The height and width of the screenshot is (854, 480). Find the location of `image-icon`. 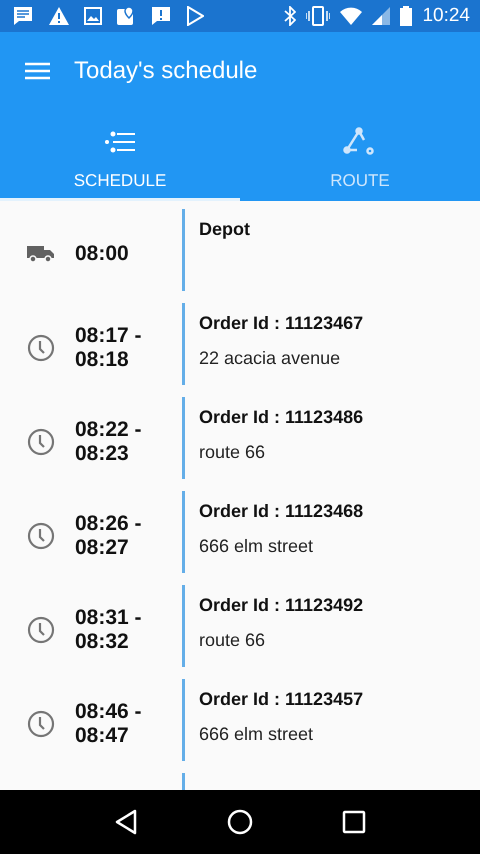

image-icon is located at coordinates (93, 16).